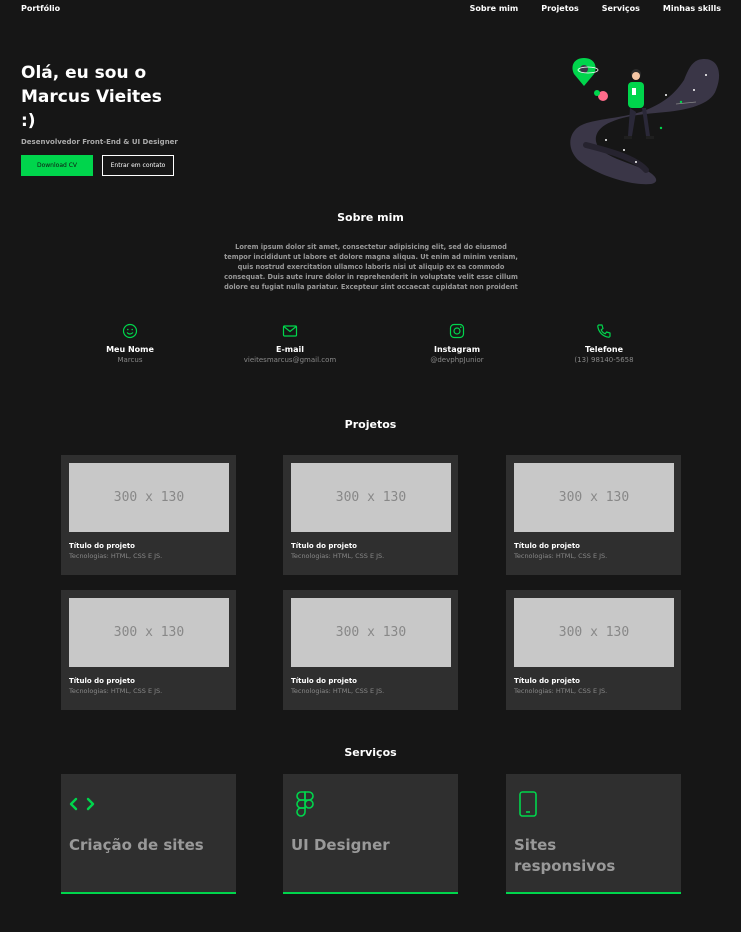  I want to click on smartphone-icon, so click(528, 804).